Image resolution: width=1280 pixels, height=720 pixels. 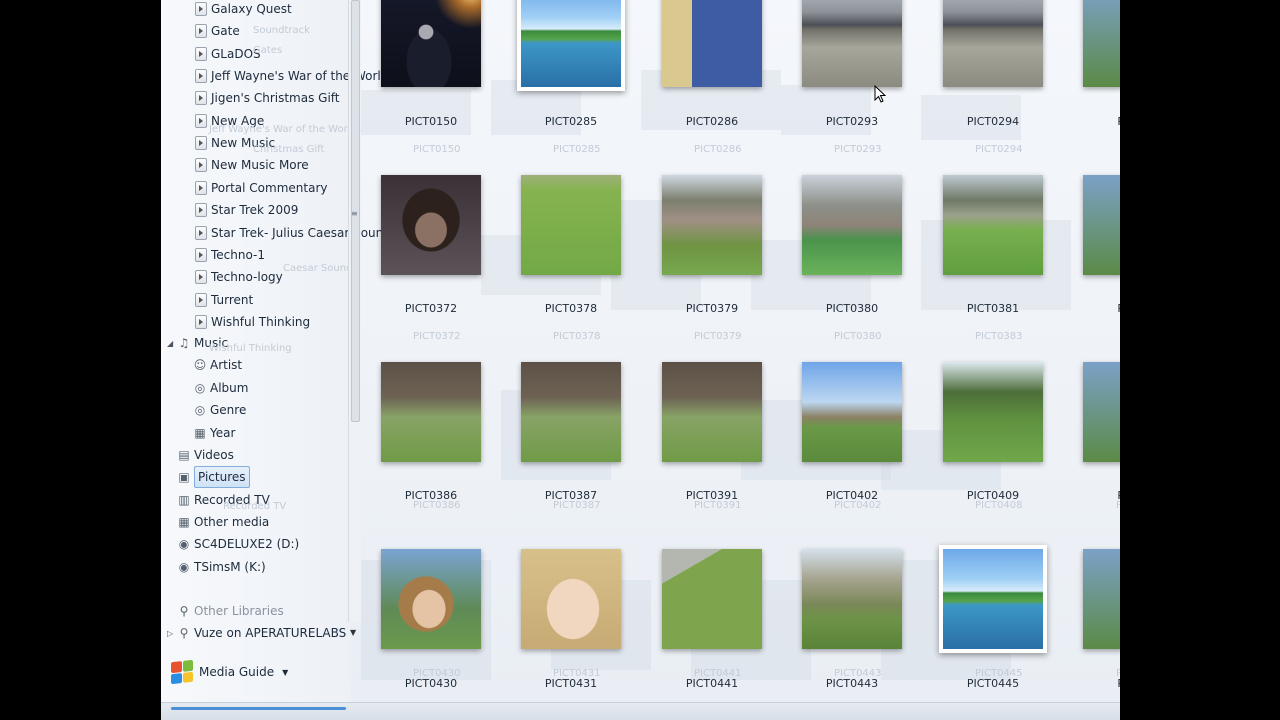 What do you see at coordinates (1091, 495) in the screenshot?
I see `photo-name: PICT0` at bounding box center [1091, 495].